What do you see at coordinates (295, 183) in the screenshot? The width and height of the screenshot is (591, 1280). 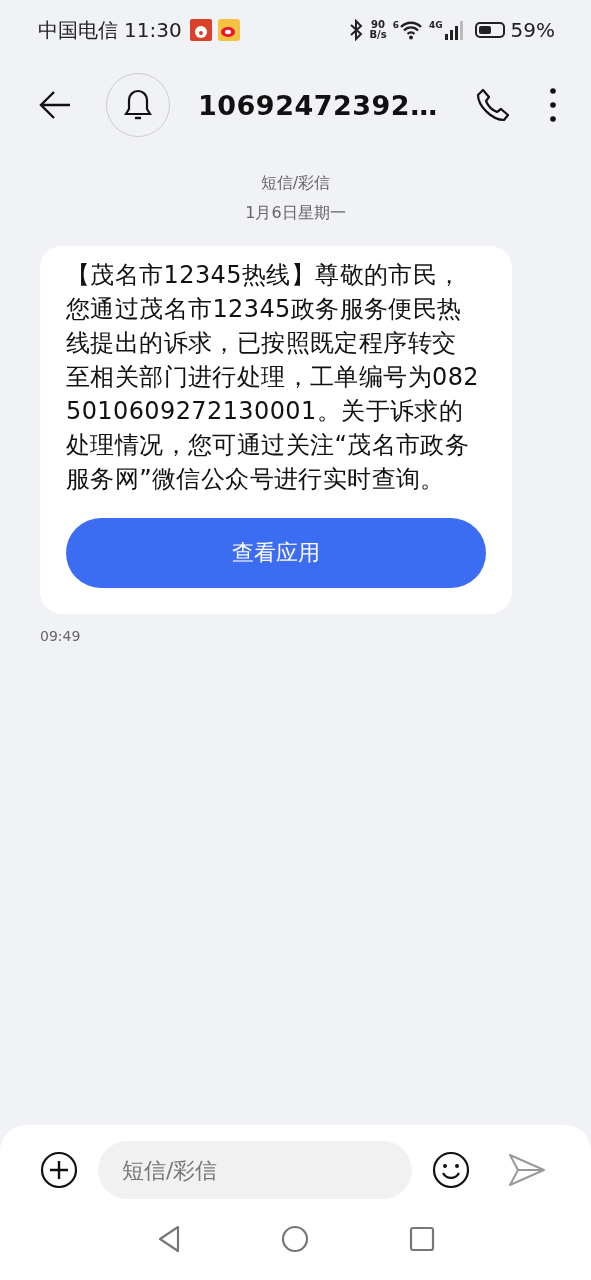 I see `message-channel: 短信/彩信` at bounding box center [295, 183].